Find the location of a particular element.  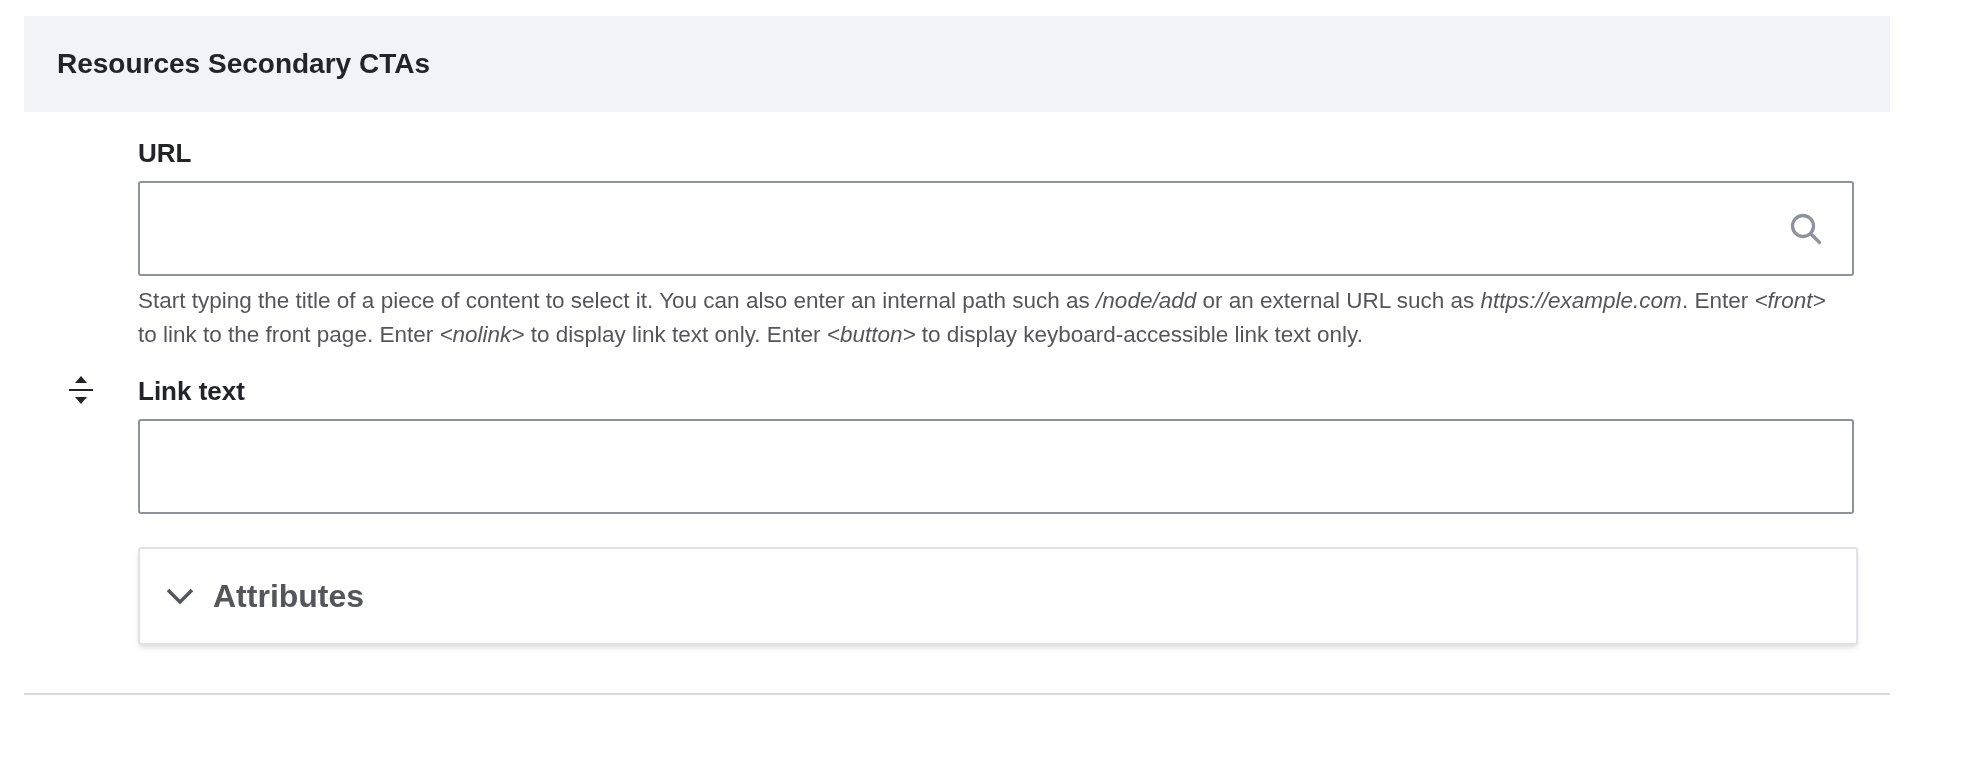

chevron-icon is located at coordinates (180, 596).